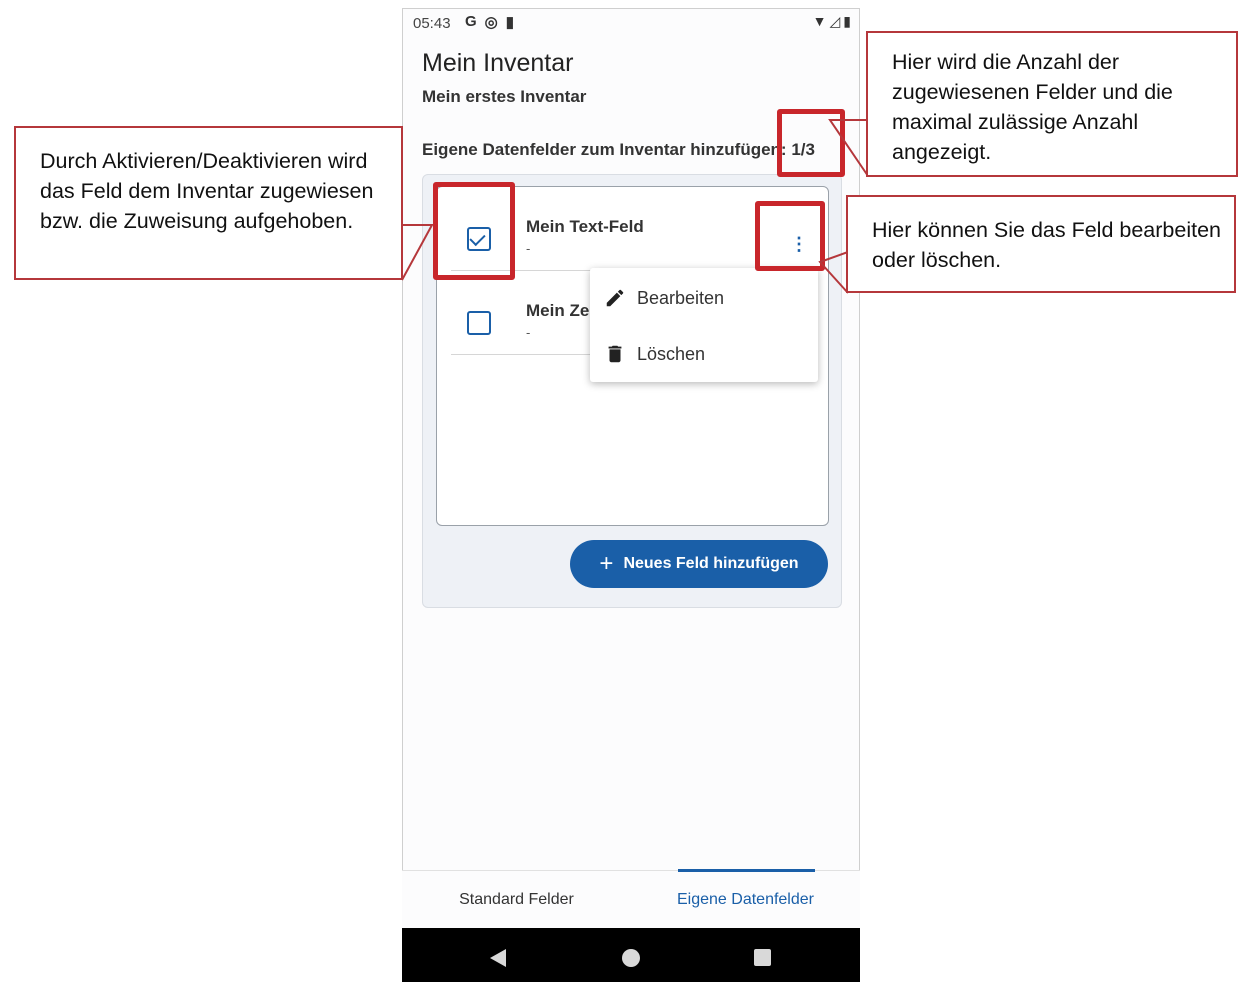 This screenshot has width=1238, height=982. Describe the element at coordinates (516, 900) in the screenshot. I see `tab-standard-felder: Standard Felder` at that location.